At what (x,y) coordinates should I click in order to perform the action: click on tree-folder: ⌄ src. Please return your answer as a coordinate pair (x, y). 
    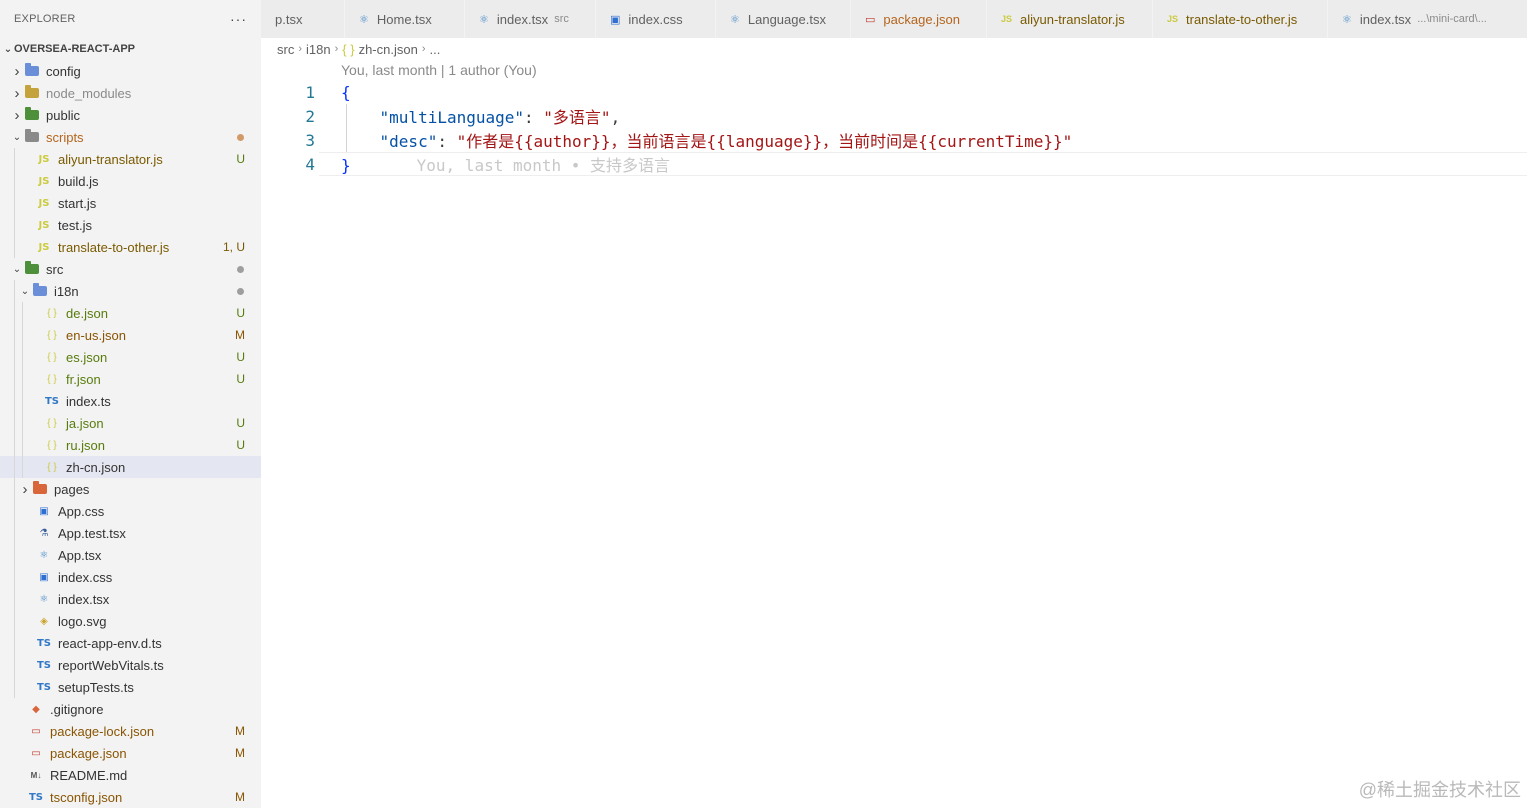
    Looking at the image, I should click on (130, 269).